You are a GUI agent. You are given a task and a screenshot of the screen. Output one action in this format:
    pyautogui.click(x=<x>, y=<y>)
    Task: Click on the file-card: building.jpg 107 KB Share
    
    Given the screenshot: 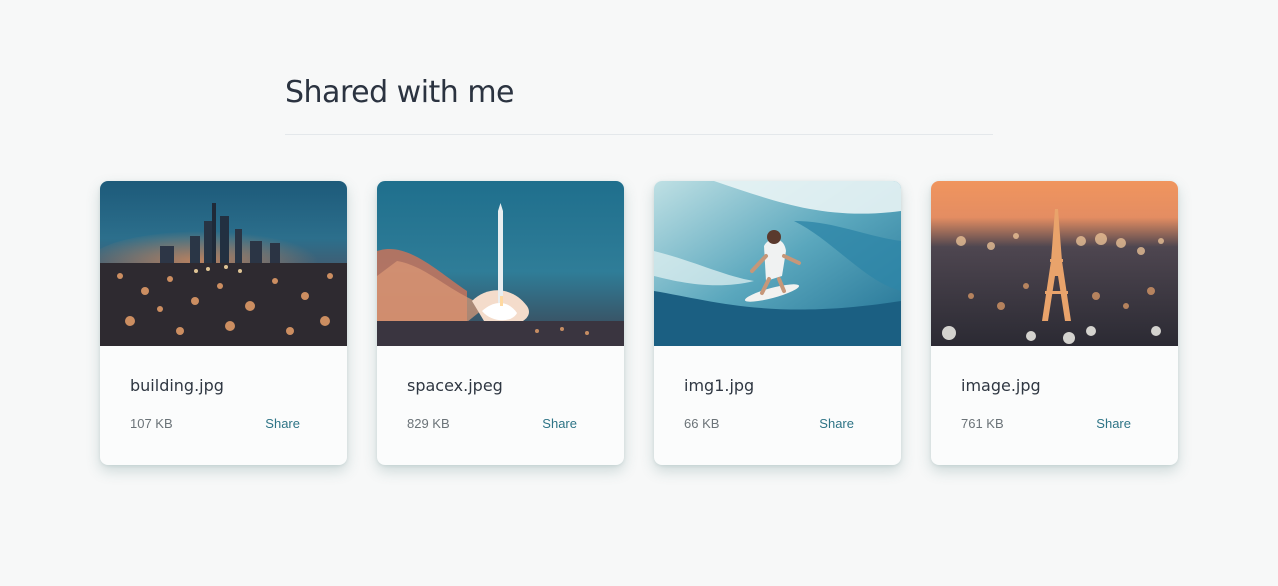 What is the action you would take?
    pyautogui.click(x=223, y=323)
    